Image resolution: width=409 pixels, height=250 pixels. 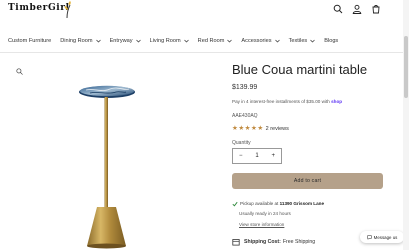 What do you see at coordinates (299, 242) in the screenshot?
I see `shipping-value: Free Shipping` at bounding box center [299, 242].